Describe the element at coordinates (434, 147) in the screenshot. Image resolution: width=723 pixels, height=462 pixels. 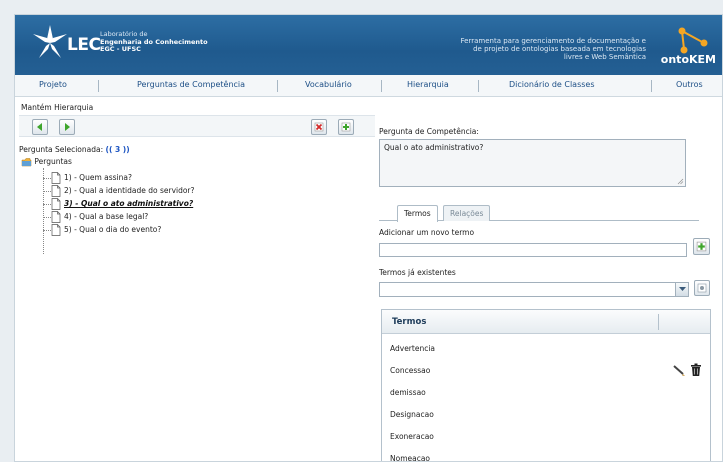
I see `question-text: Qual o ato administrativo?` at that location.